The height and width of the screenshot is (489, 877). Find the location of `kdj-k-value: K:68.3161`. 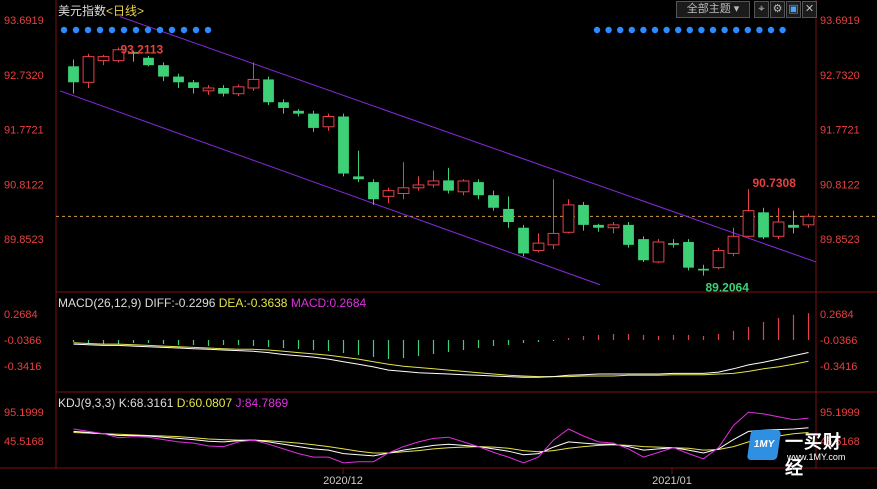

kdj-k-value: K:68.3161 is located at coordinates (146, 403).